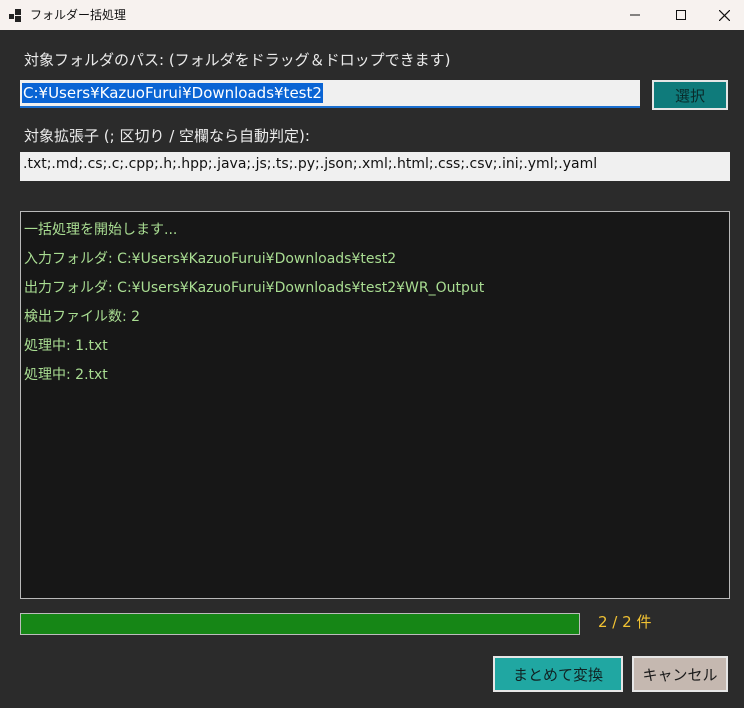 This screenshot has height=708, width=744. What do you see at coordinates (15, 15) in the screenshot?
I see `app-icon` at bounding box center [15, 15].